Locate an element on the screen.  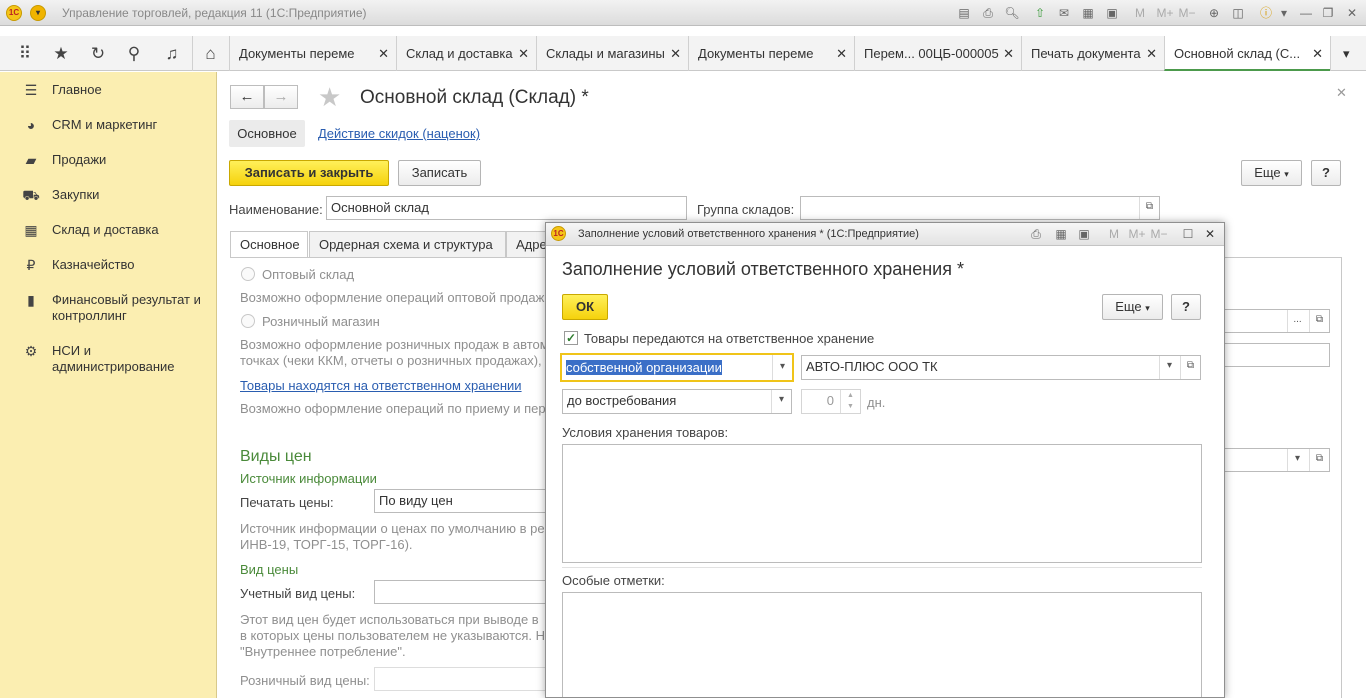
tab-basic: Основное is located at coordinates (269, 244).